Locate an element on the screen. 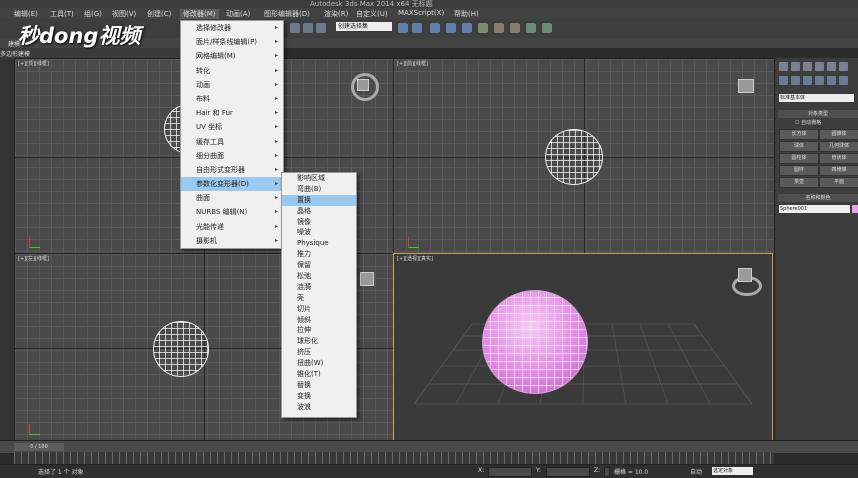 Image resolution: width=858 pixels, height=478 pixels. modifier-menu-item: 网格编辑(M) ▸ is located at coordinates (232, 56).